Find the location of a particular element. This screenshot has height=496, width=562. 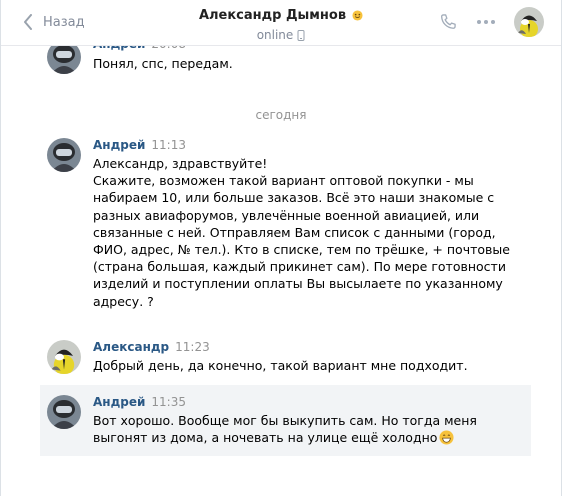

contact-name: Александр Дымнов is located at coordinates (272, 15).